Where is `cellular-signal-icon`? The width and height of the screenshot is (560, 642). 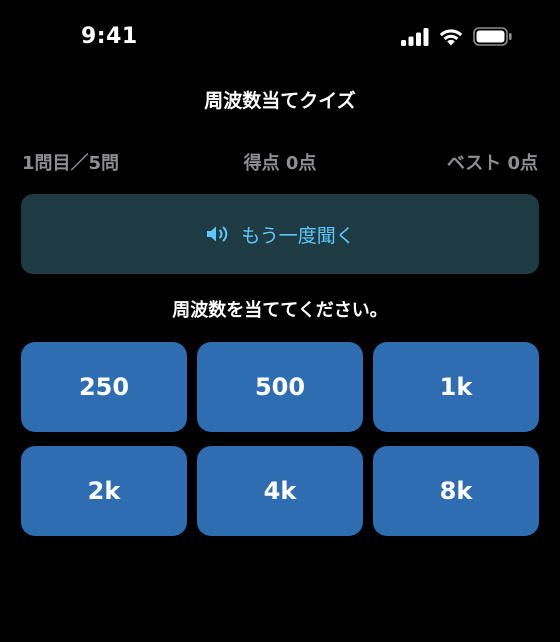 cellular-signal-icon is located at coordinates (415, 38).